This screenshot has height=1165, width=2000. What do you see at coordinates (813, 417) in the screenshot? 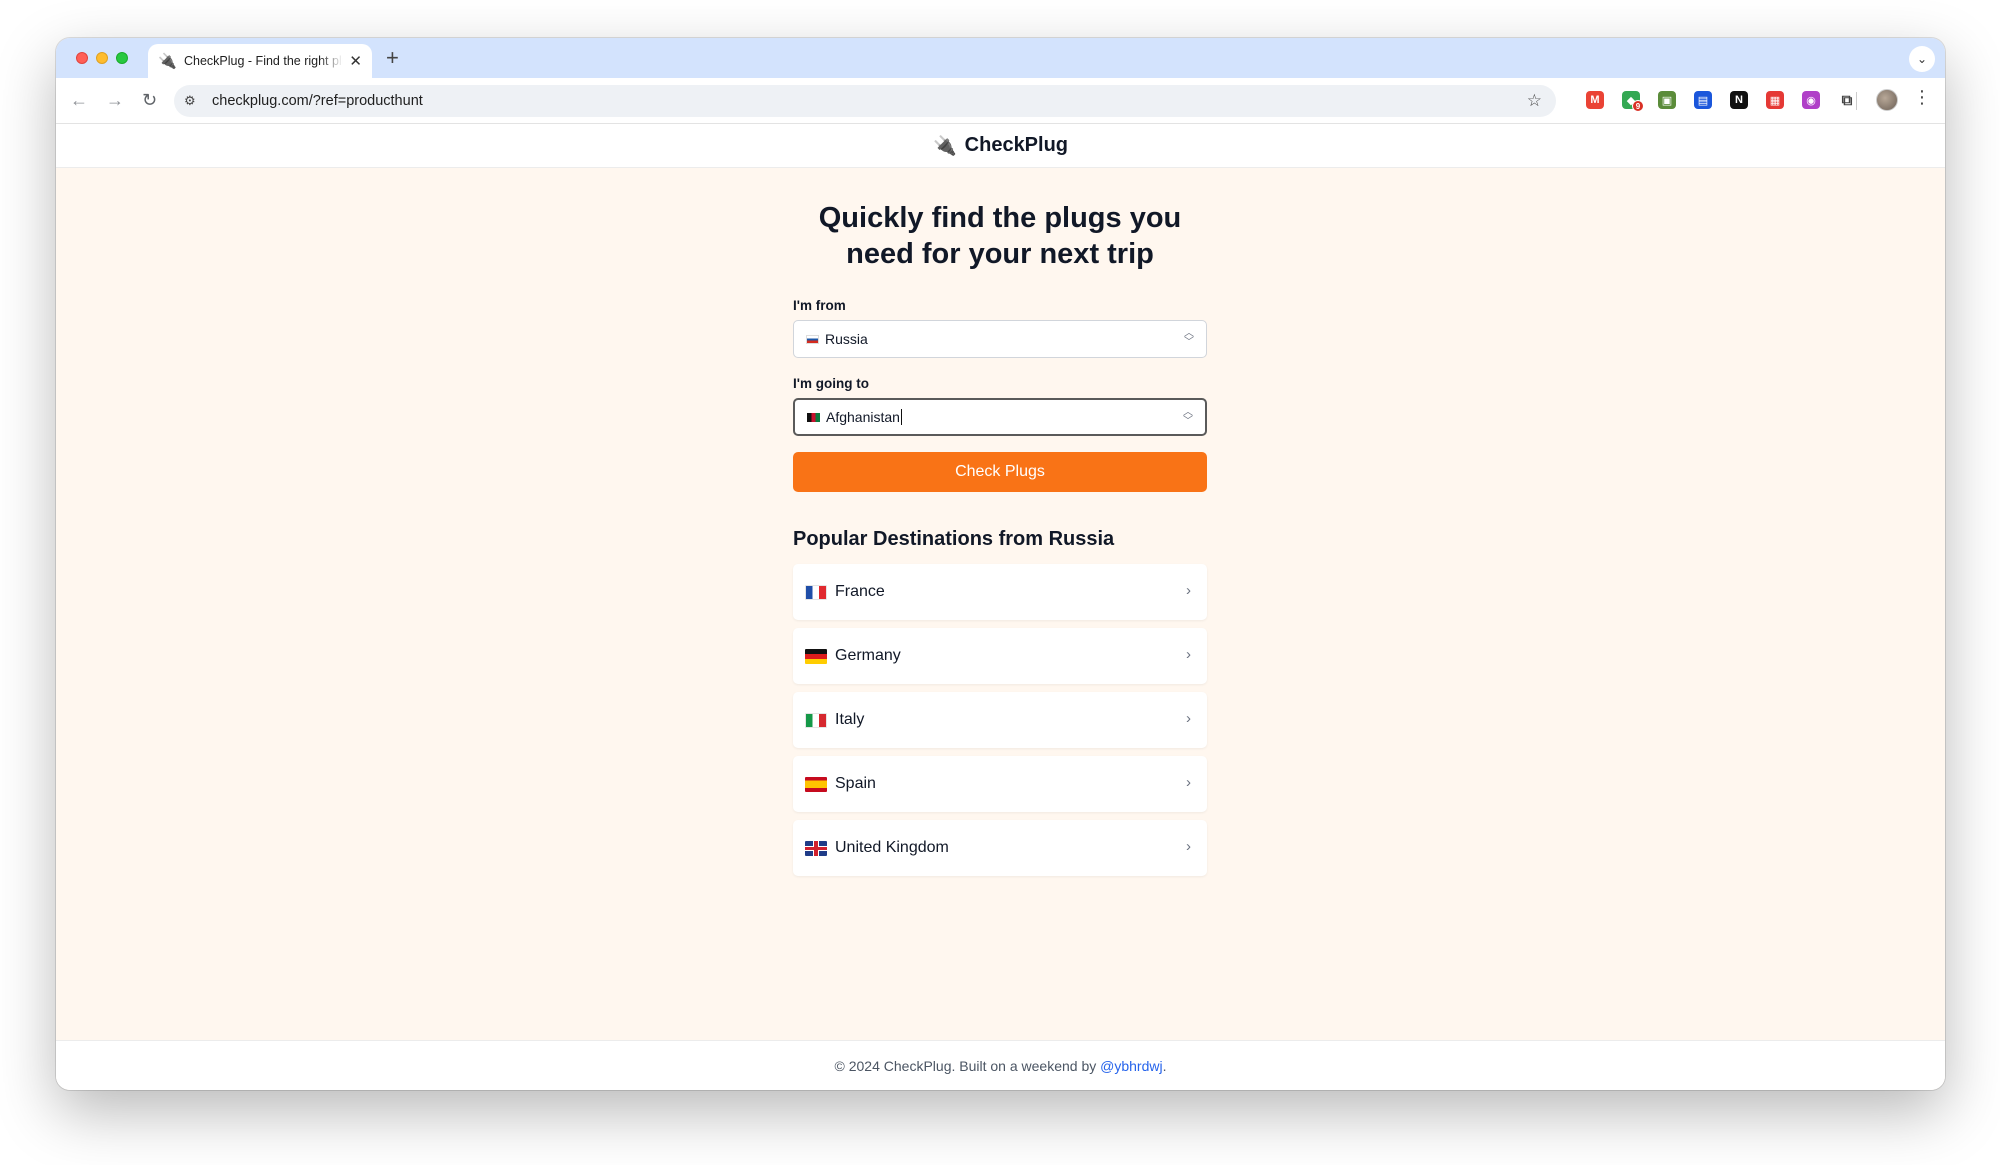
I see `afghanistan-flag-icon` at bounding box center [813, 417].